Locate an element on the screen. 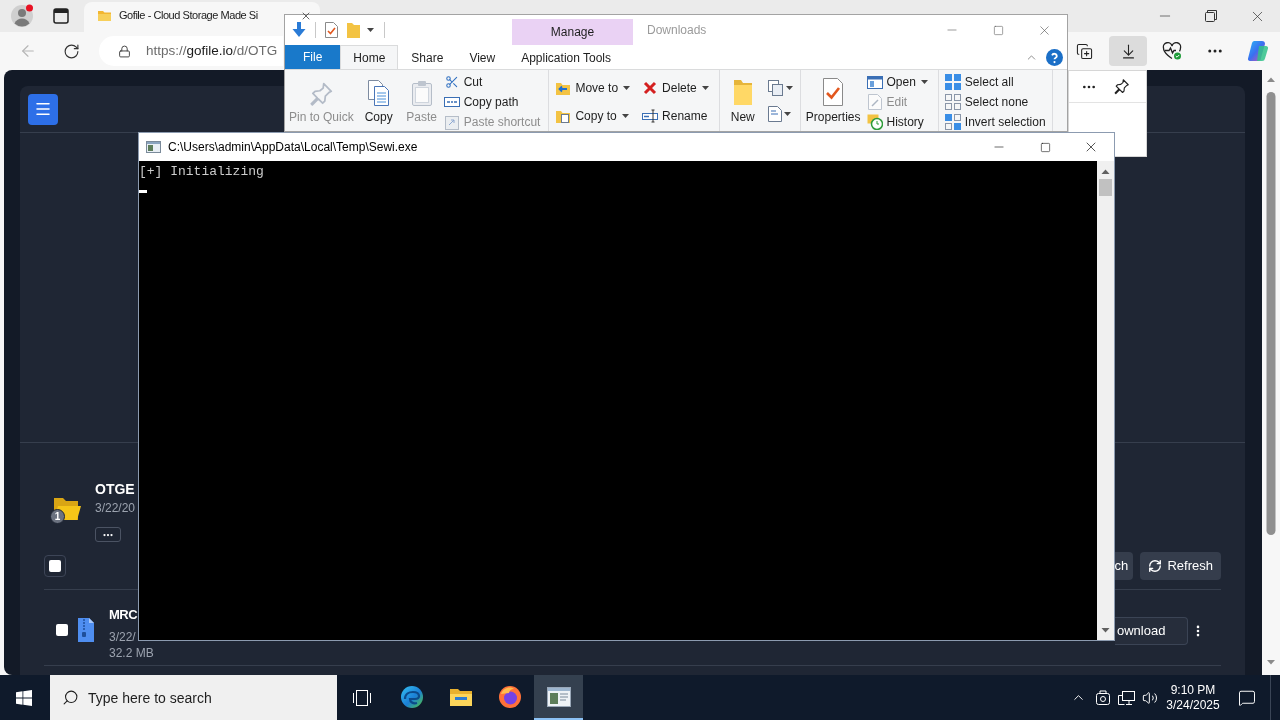  ribbon-button: History is located at coordinates (898, 121).